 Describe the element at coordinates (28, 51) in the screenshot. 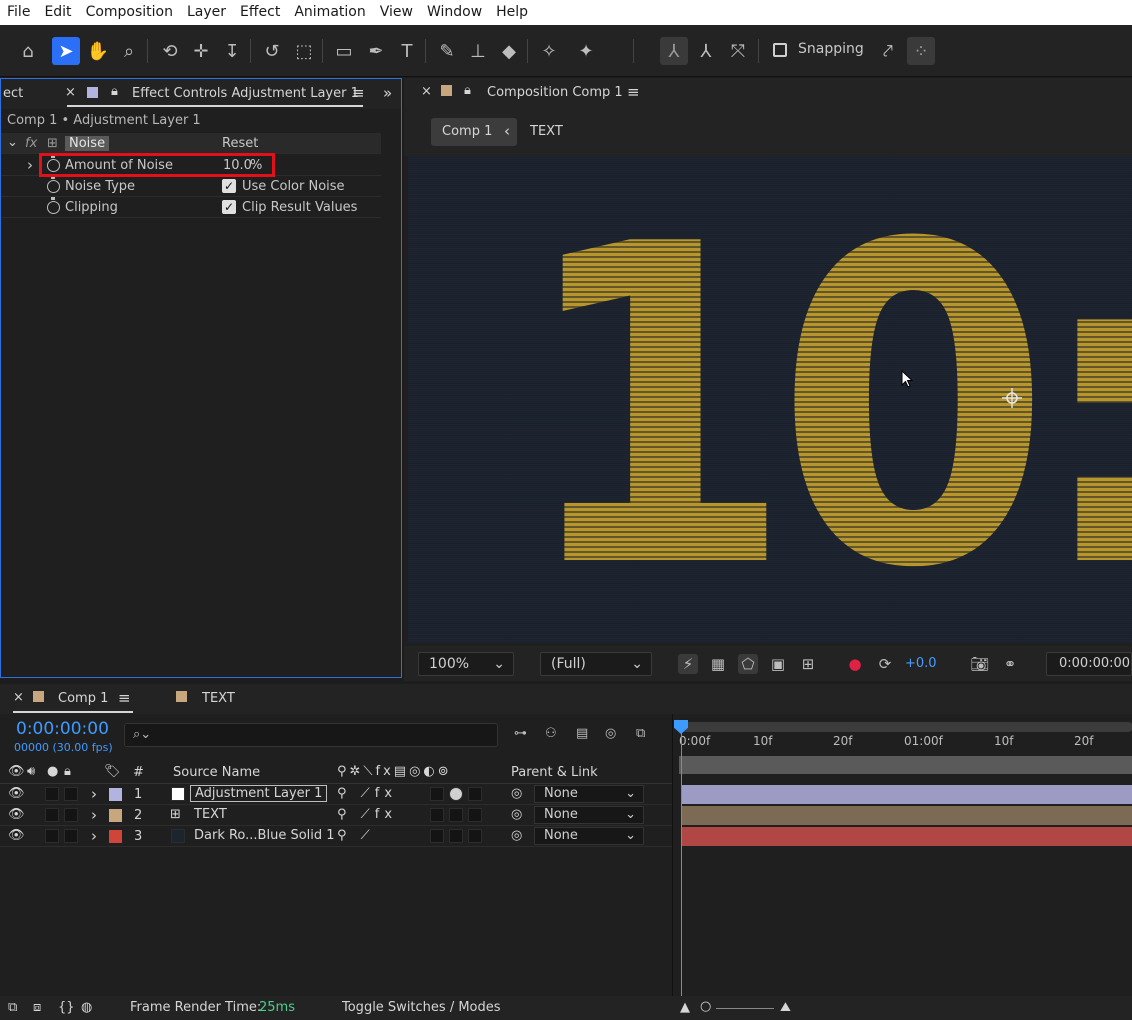

I see `home-icon: ⌂` at that location.